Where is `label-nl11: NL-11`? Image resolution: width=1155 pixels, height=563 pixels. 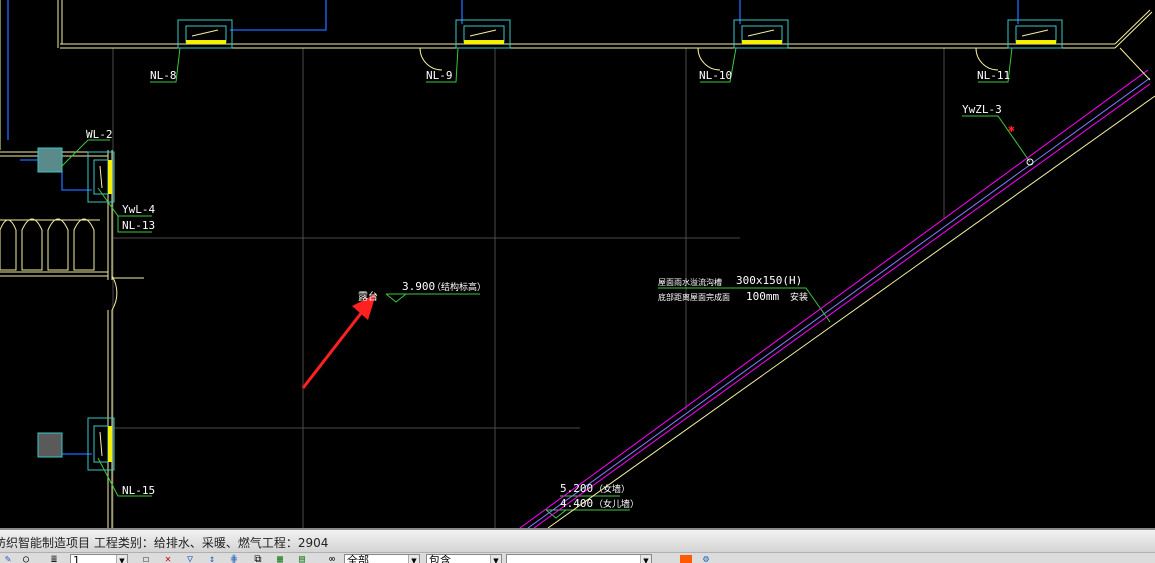
label-nl11: NL-11 is located at coordinates (993, 75).